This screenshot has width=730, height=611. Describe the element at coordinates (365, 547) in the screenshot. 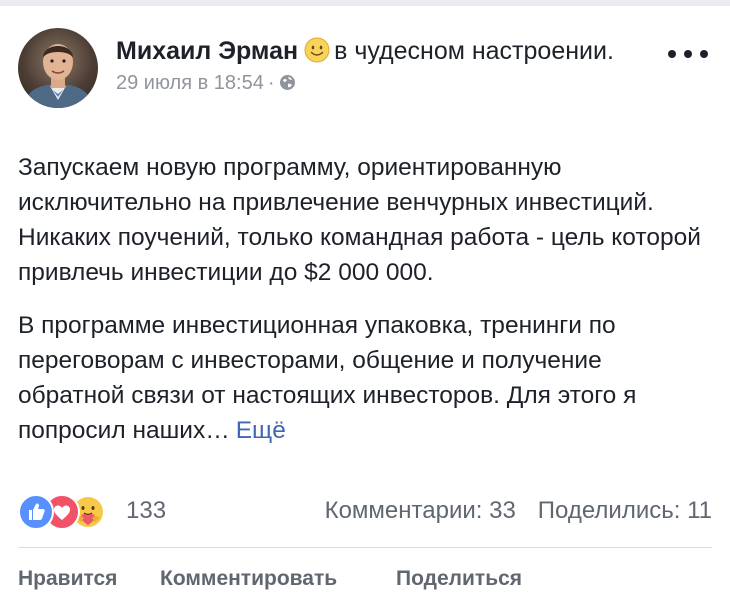

I see `divider` at that location.